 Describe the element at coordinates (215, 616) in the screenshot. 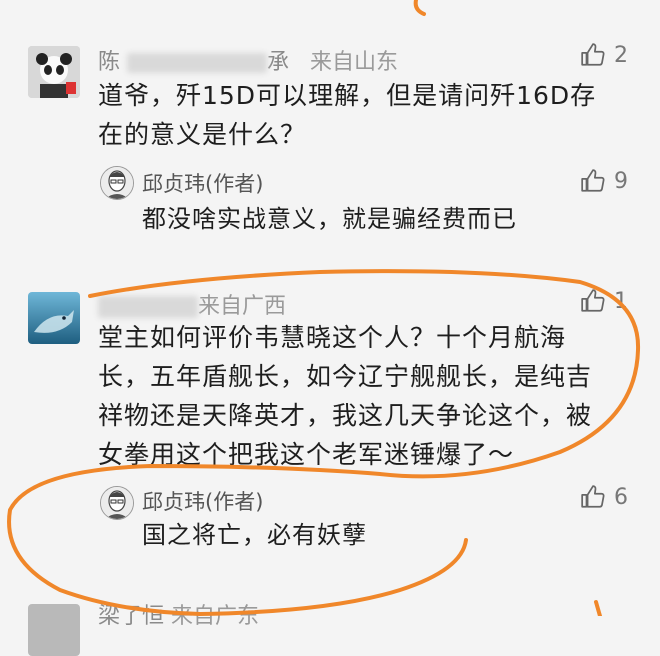

I see `comment-location: 来自广东` at that location.